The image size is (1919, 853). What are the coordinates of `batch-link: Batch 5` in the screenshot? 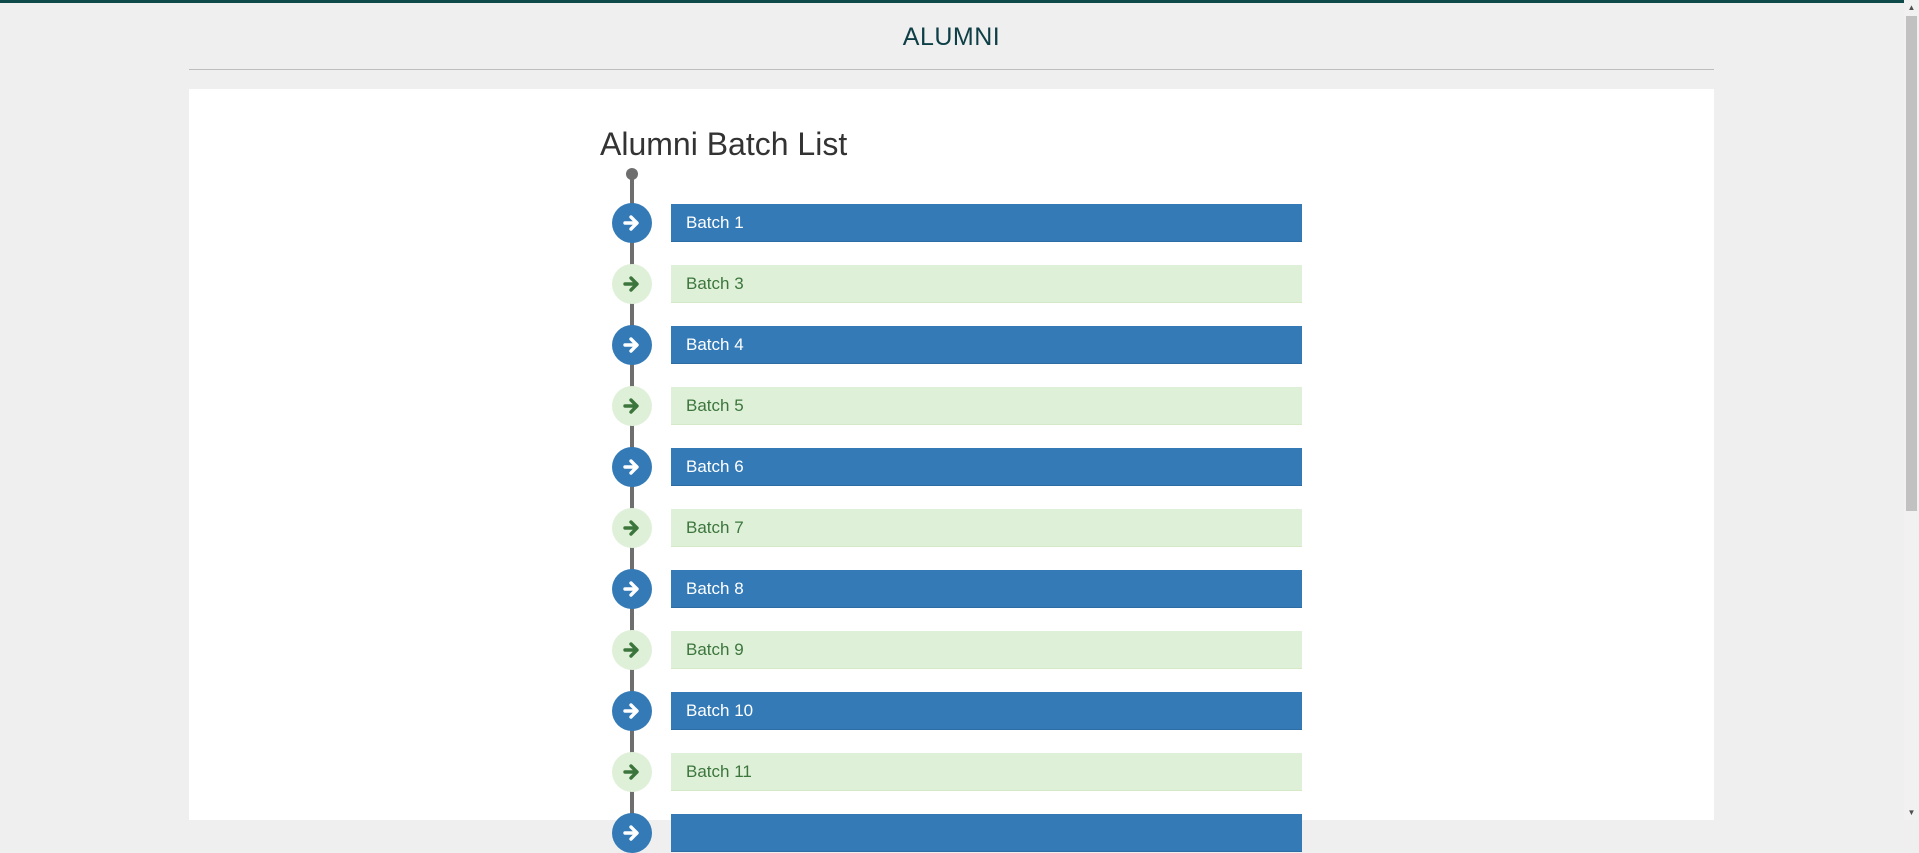 It's located at (986, 406).